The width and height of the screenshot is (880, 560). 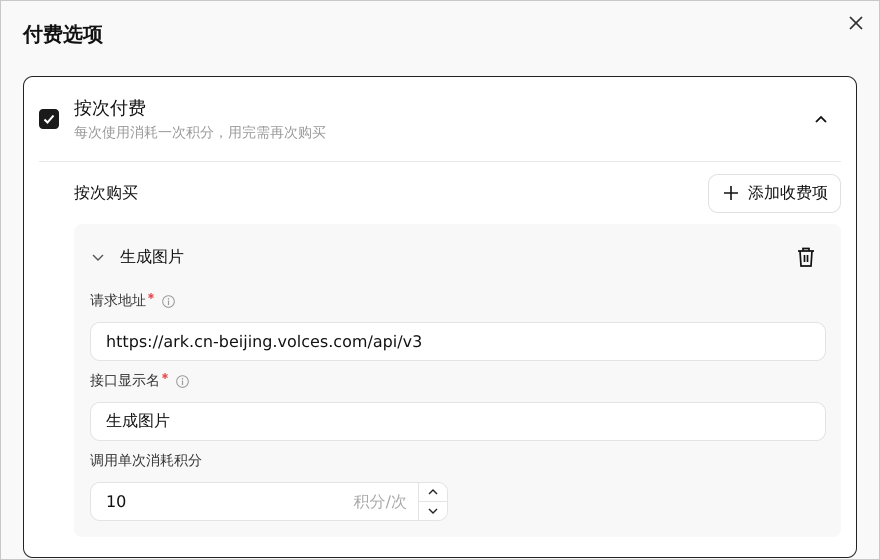 I want to click on plus-icon, so click(x=731, y=193).